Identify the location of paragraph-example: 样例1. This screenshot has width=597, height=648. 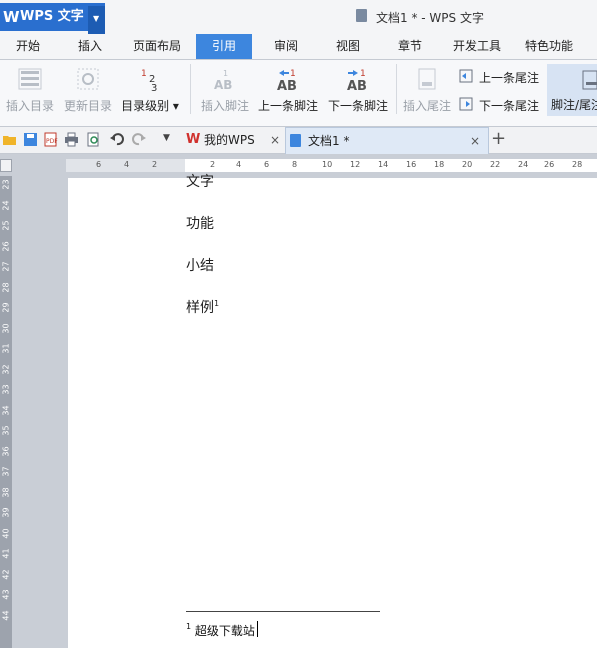
(202, 307).